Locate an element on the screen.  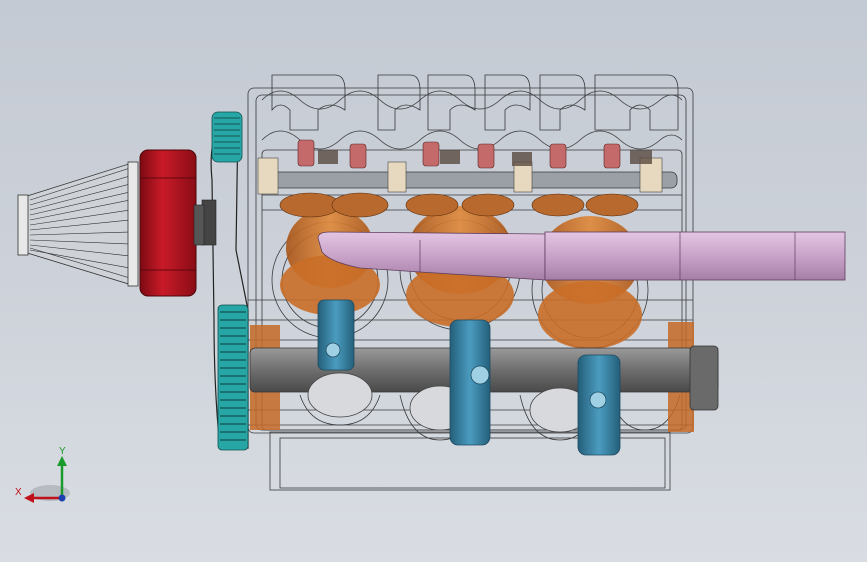
crank-pulley is located at coordinates (233, 377).